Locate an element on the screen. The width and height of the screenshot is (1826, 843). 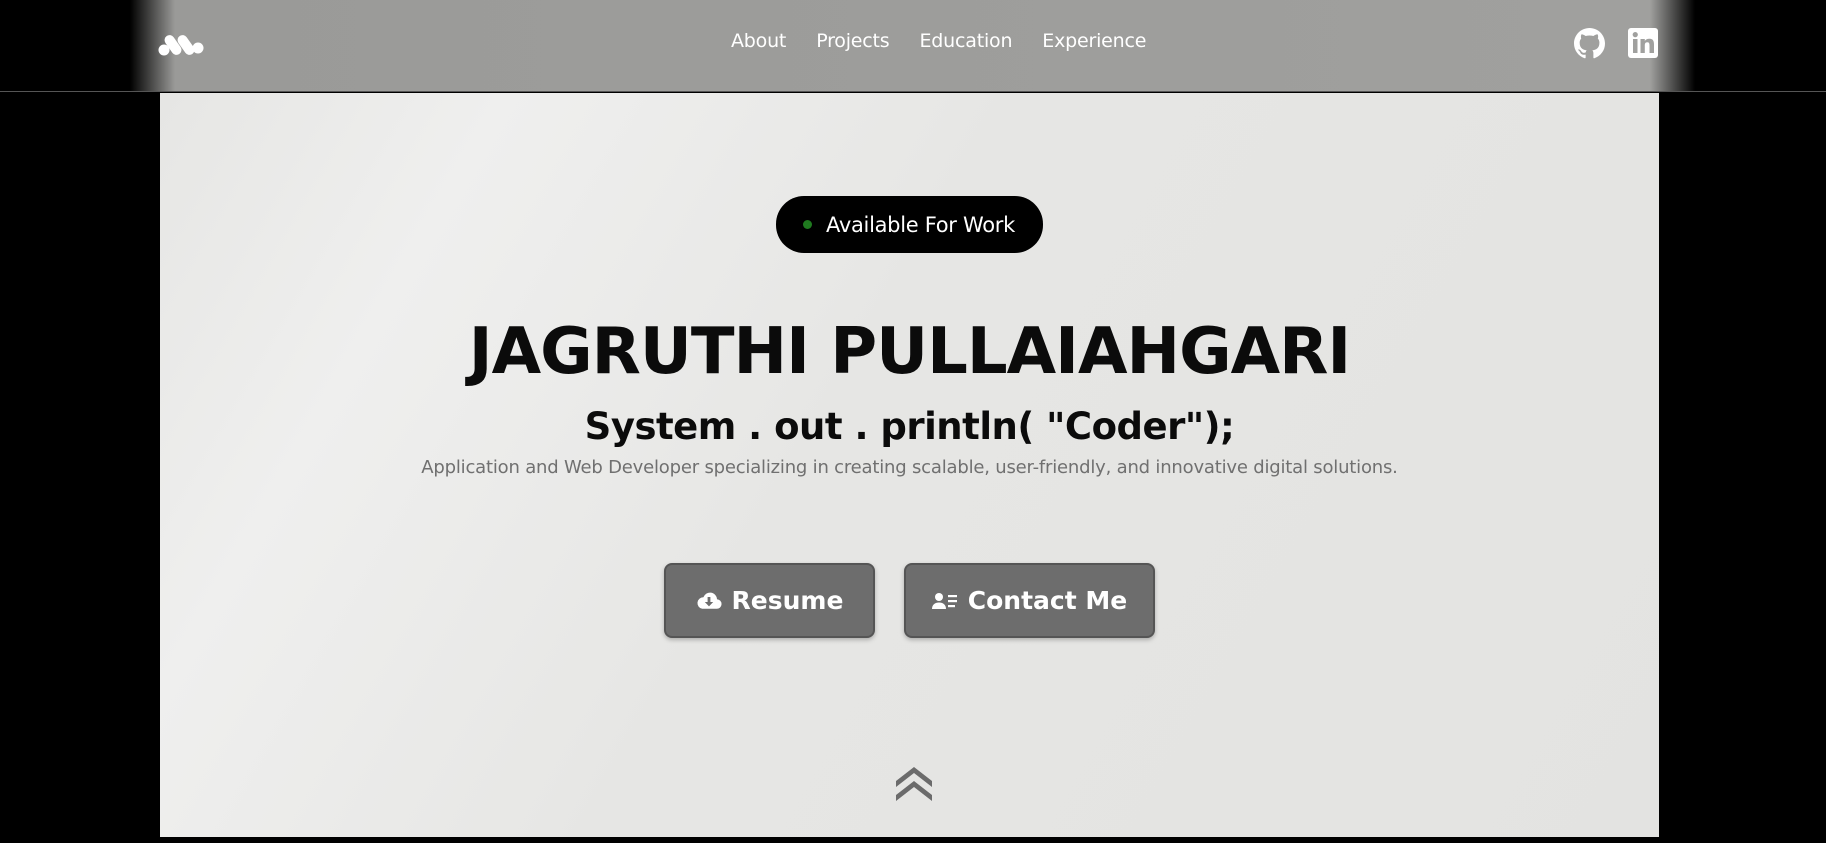
cloud-download-icon is located at coordinates (709, 600).